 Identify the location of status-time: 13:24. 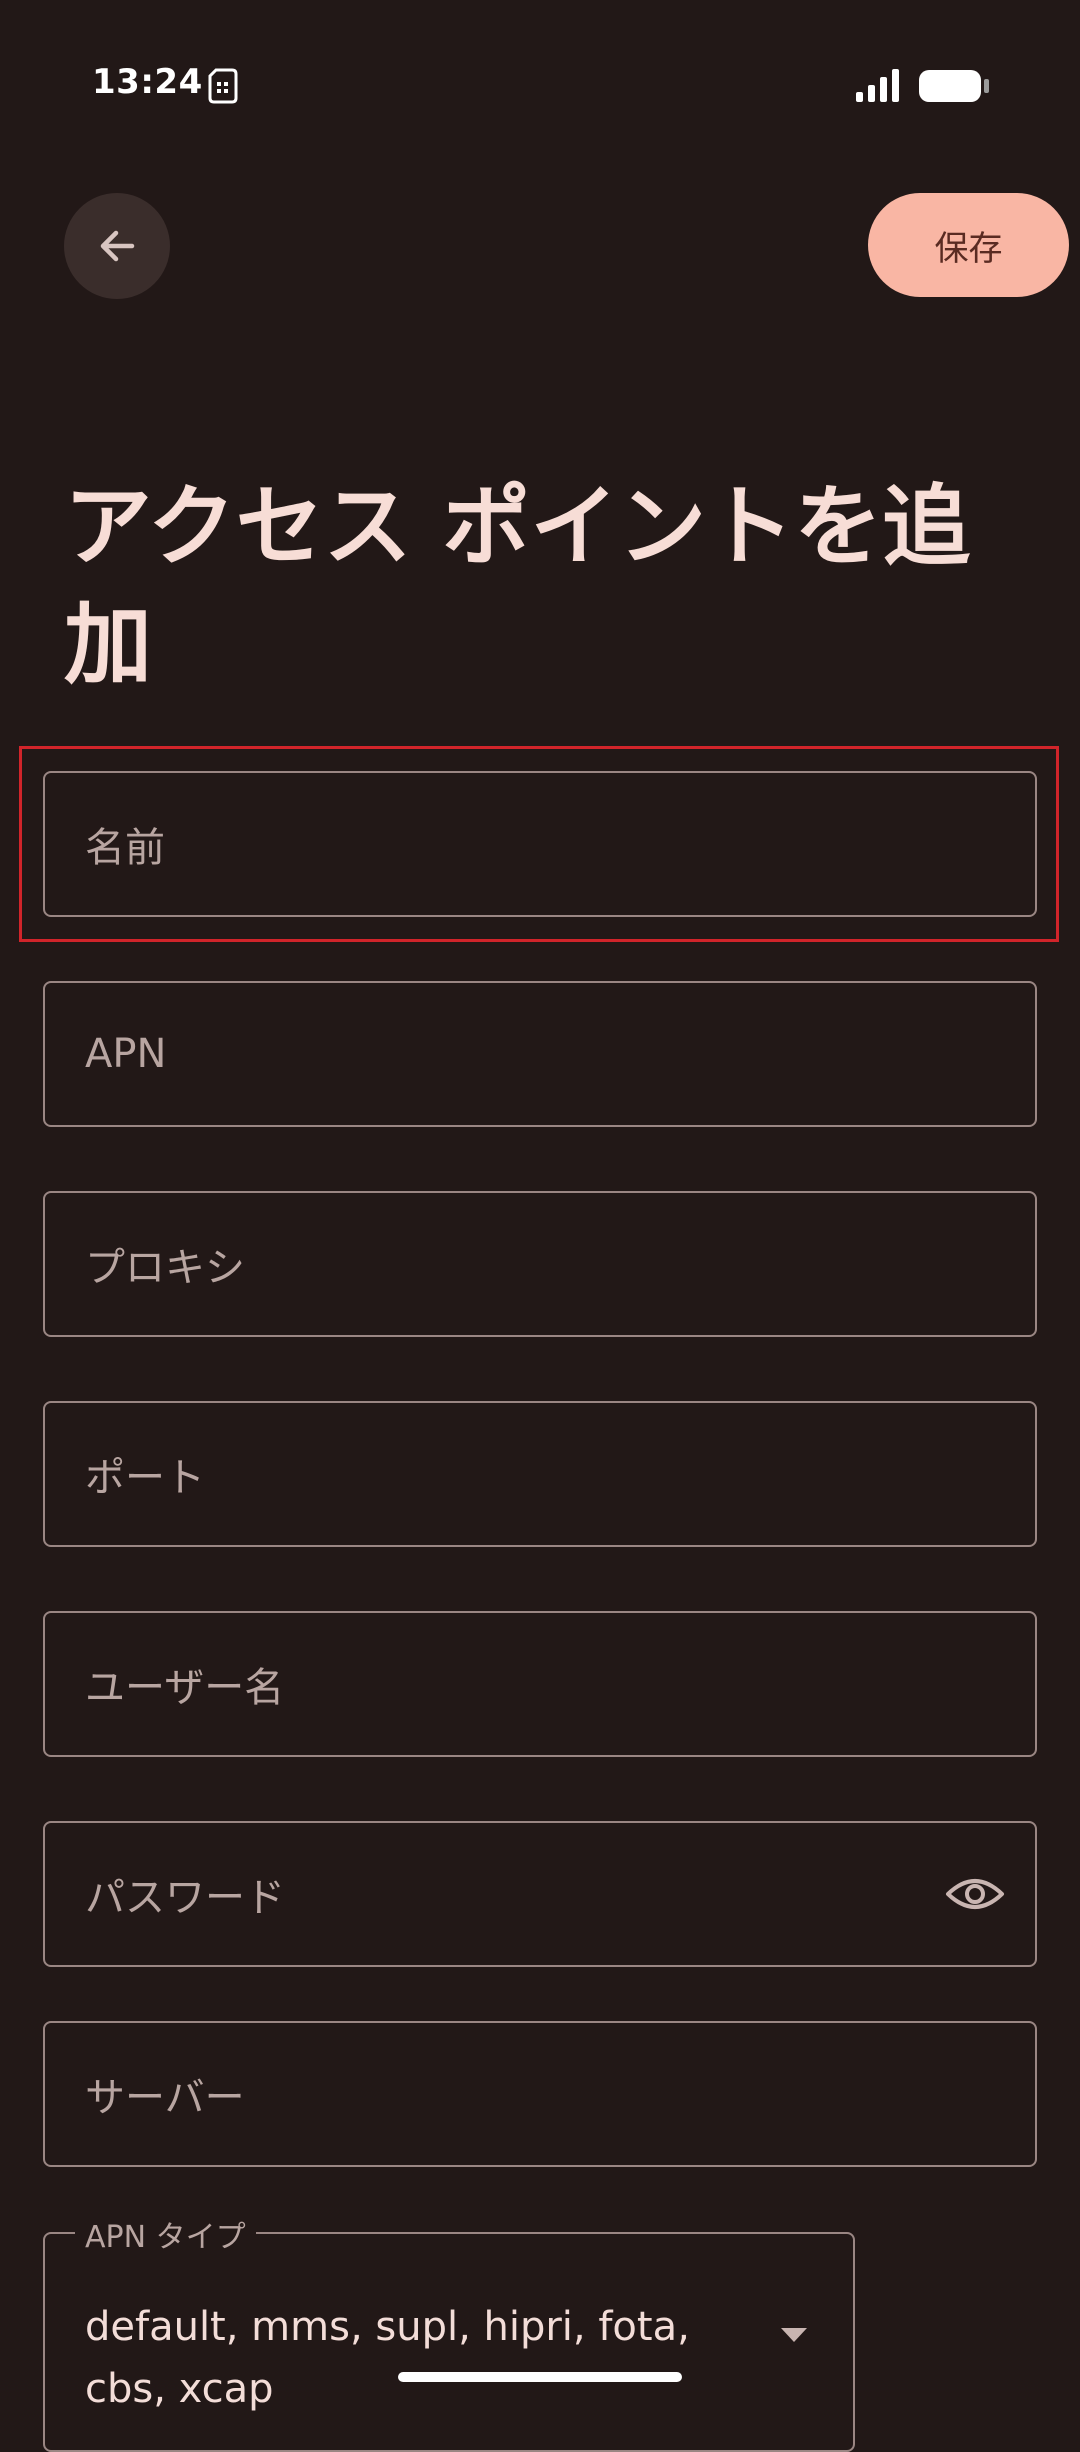
(147, 82).